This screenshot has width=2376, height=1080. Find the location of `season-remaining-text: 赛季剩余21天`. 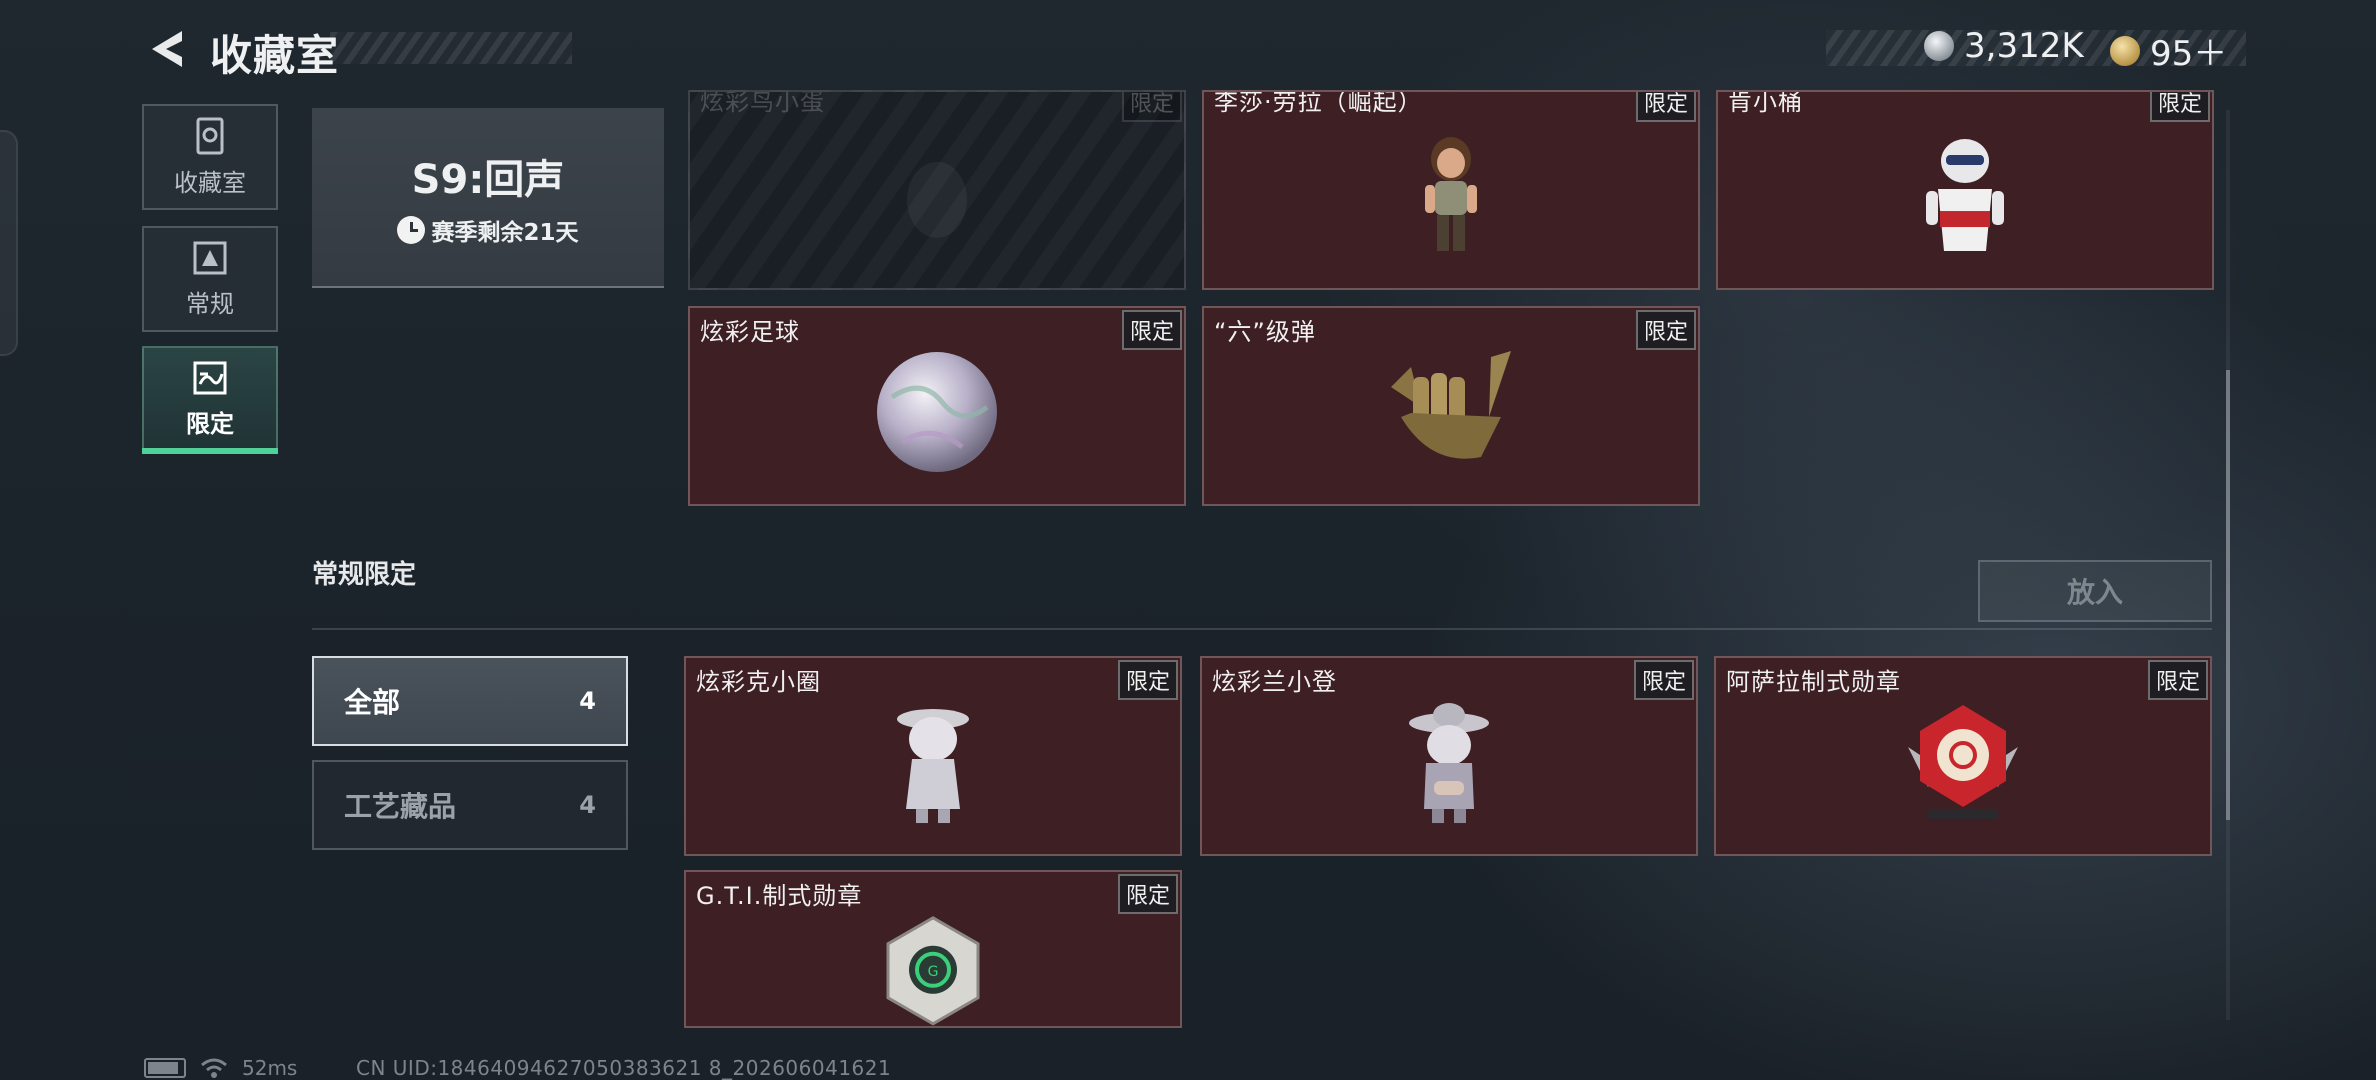

season-remaining-text: 赛季剩余21天 is located at coordinates (505, 233).